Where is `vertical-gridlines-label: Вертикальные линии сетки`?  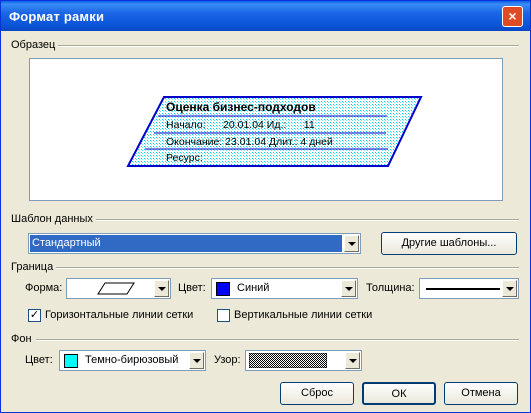 vertical-gridlines-label: Вертикальные линии сетки is located at coordinates (303, 315).